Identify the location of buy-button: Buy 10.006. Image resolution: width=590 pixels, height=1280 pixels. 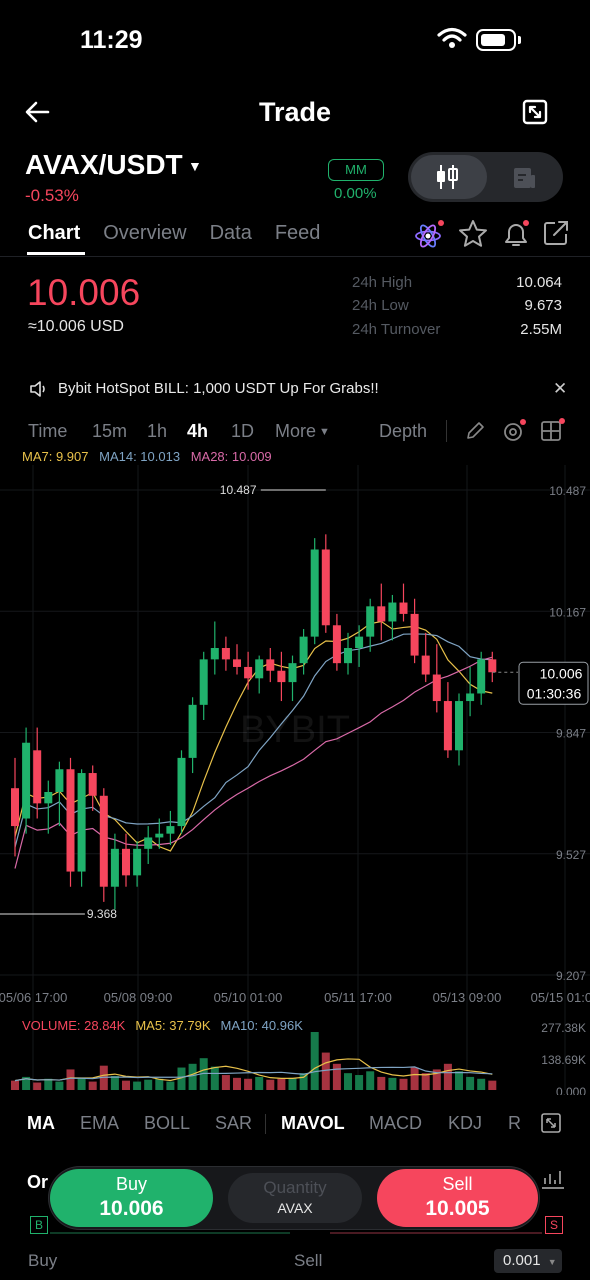
(131, 1198).